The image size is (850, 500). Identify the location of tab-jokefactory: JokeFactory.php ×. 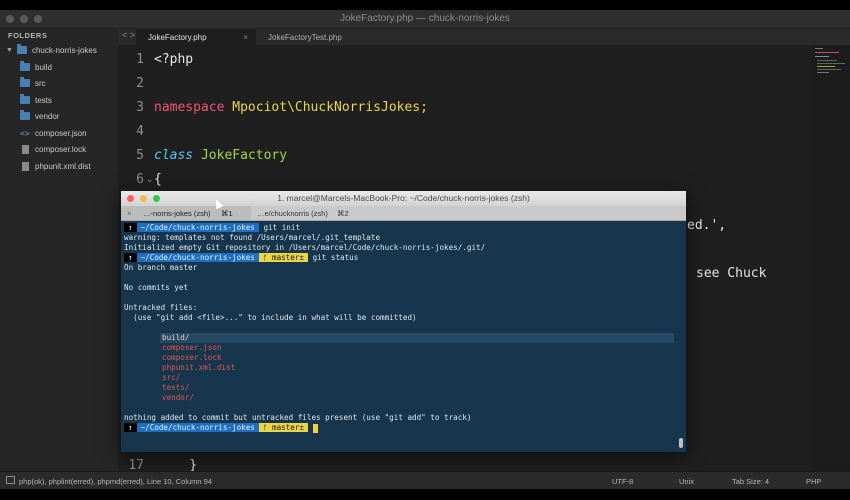
(196, 37).